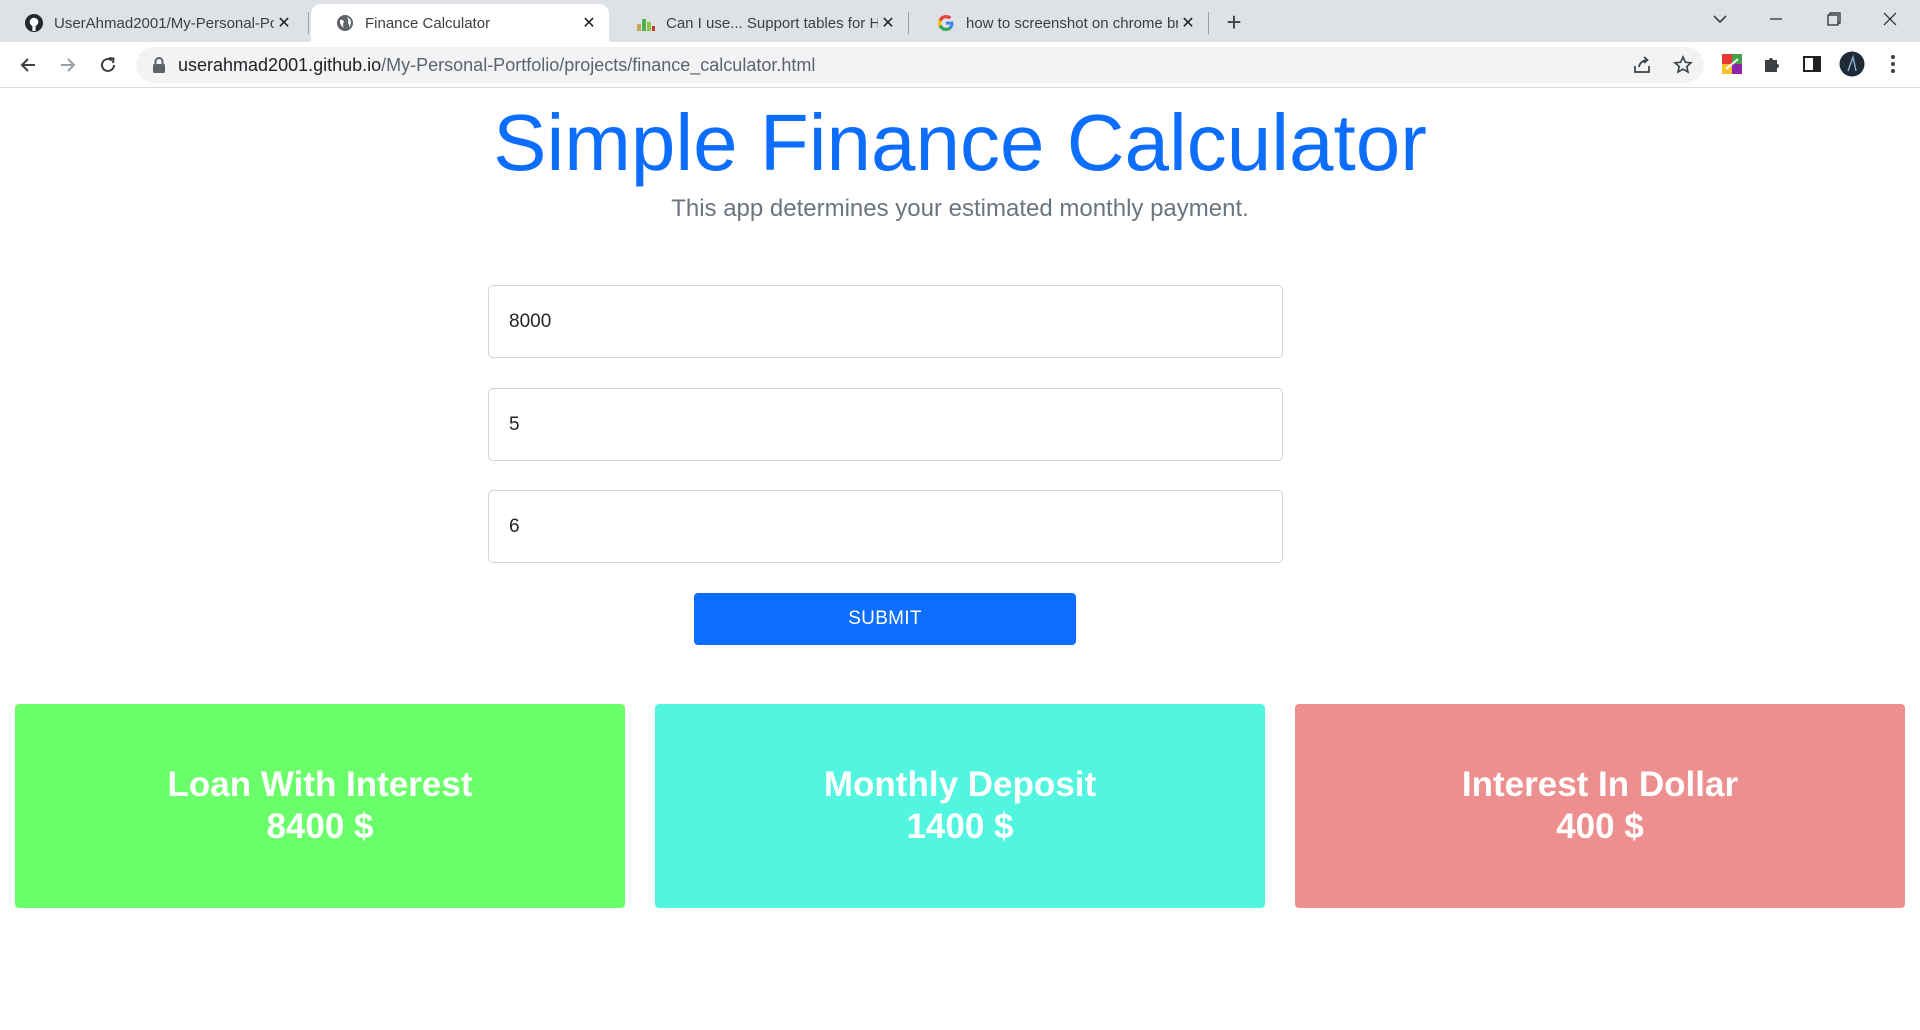  I want to click on tab-search-button, so click(1720, 19).